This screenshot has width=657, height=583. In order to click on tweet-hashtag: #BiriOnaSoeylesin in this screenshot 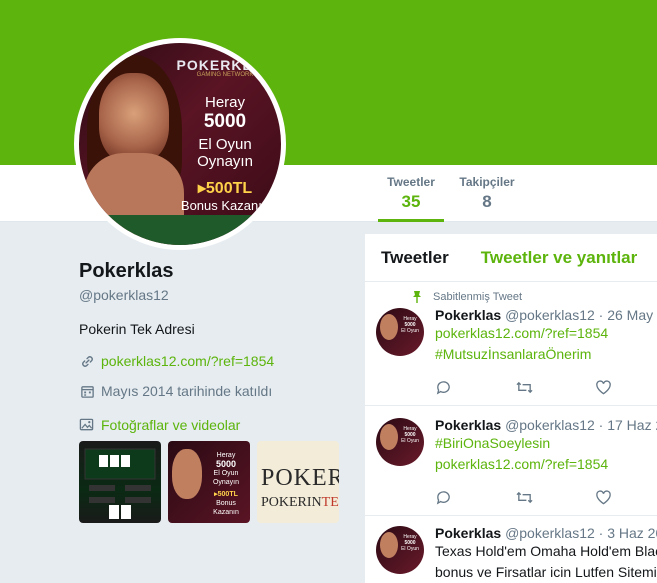, I will do `click(546, 443)`.